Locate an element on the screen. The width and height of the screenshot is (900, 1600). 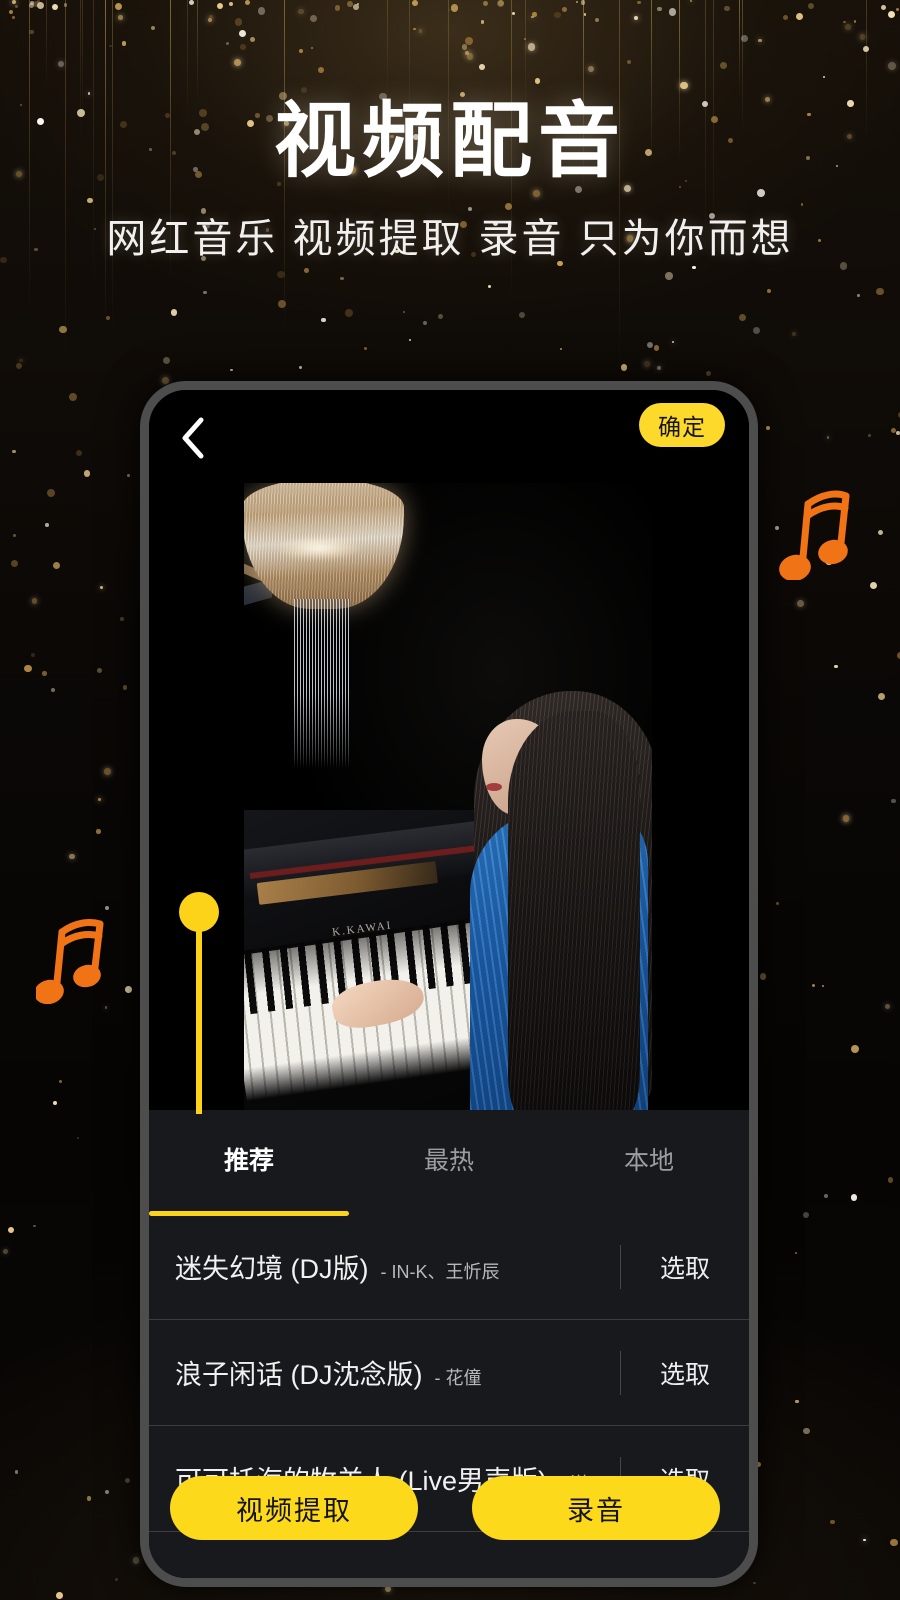
trim-slider is located at coordinates (199, 1003).